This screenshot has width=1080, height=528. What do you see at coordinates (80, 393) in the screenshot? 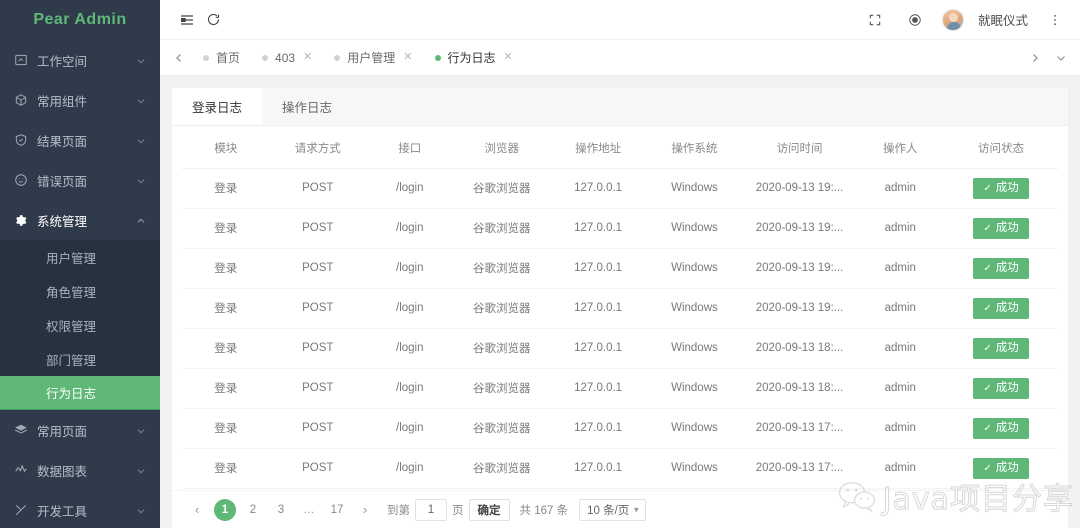
I see `sidebar-item-activity-log: 行为日志` at bounding box center [80, 393].